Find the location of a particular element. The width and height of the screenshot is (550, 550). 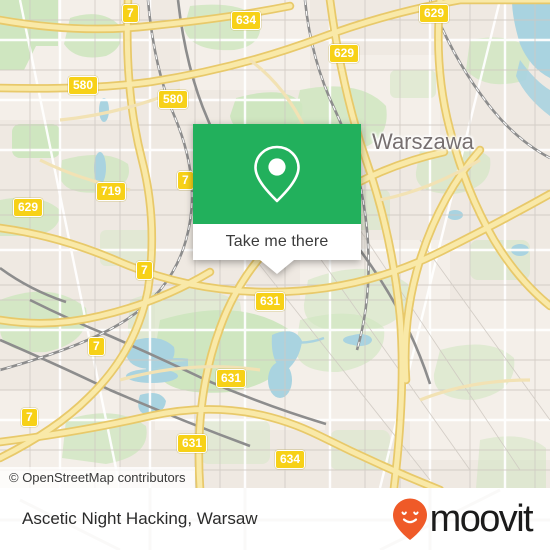

moovit-pin-icon is located at coordinates (409, 519).